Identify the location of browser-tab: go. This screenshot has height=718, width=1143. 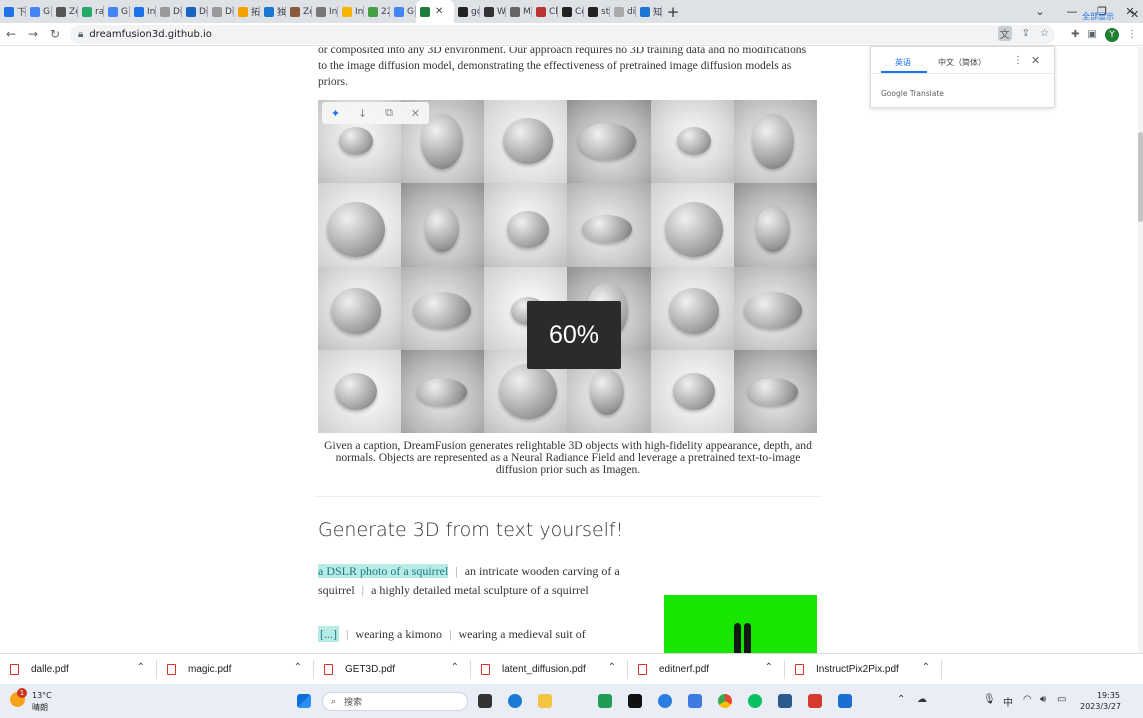
(467, 11).